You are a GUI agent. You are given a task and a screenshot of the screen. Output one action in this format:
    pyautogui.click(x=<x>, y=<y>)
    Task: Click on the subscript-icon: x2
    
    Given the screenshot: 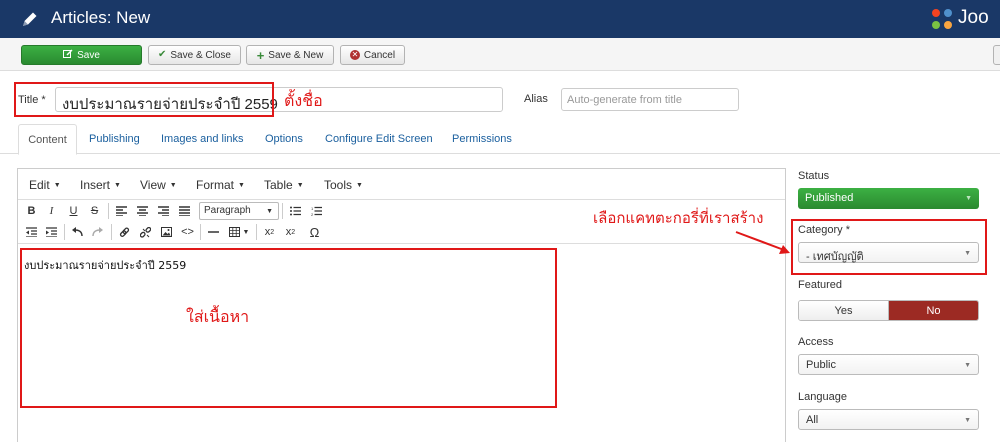 What is the action you would take?
    pyautogui.click(x=269, y=232)
    